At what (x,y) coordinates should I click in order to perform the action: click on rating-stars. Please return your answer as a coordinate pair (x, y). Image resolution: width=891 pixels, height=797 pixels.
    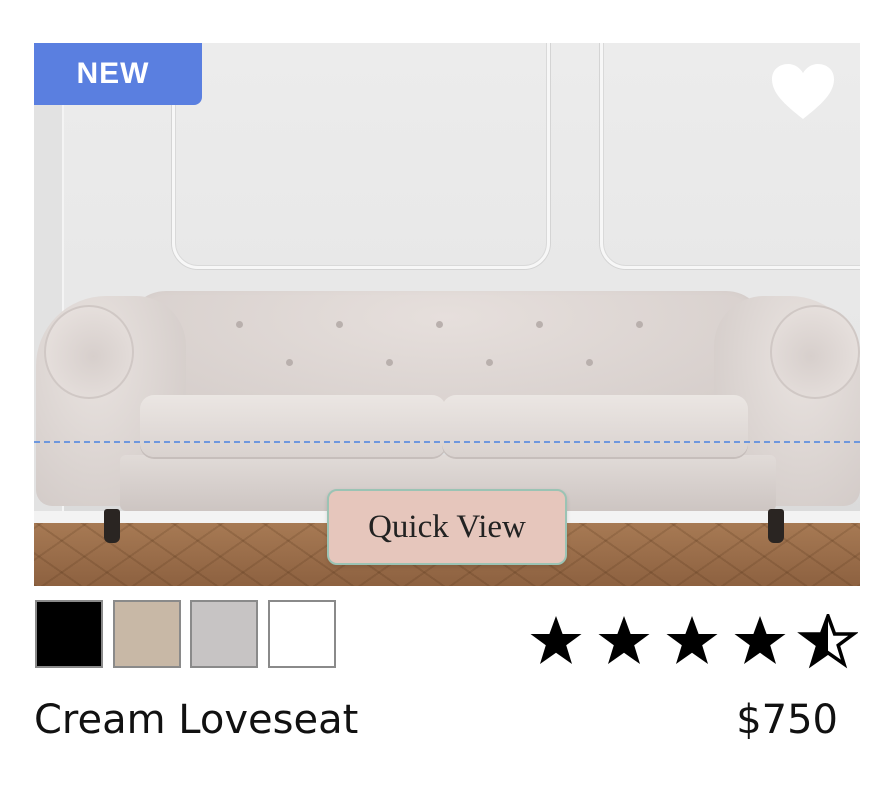
    Looking at the image, I should click on (694, 641).